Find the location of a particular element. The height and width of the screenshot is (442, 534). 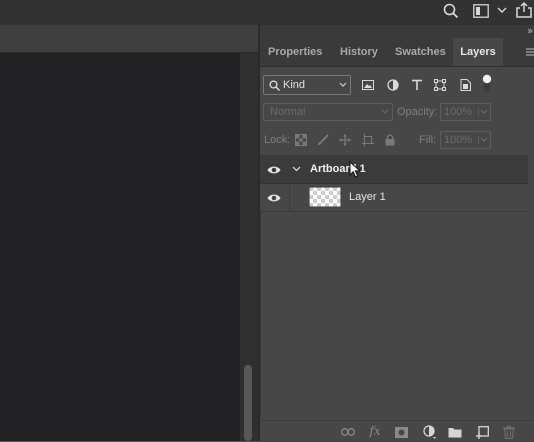

link-icon is located at coordinates (348, 432).